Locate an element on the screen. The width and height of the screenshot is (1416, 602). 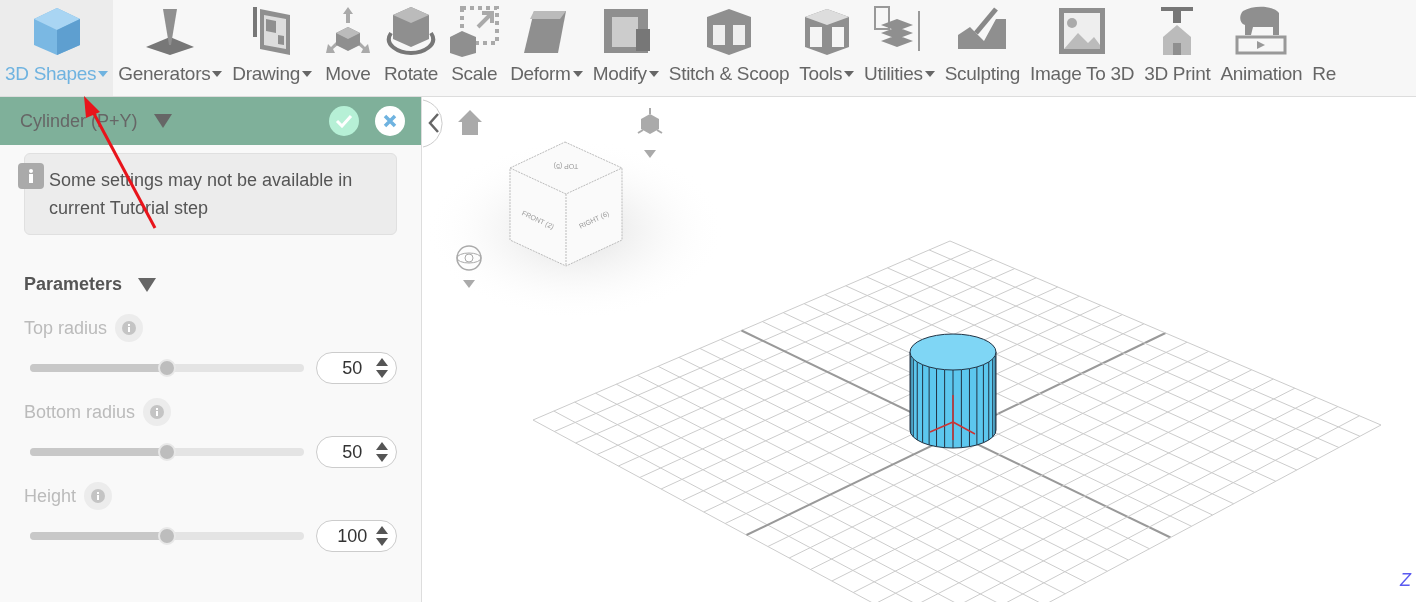
pencil-plan-icon is located at coordinates (272, 30).